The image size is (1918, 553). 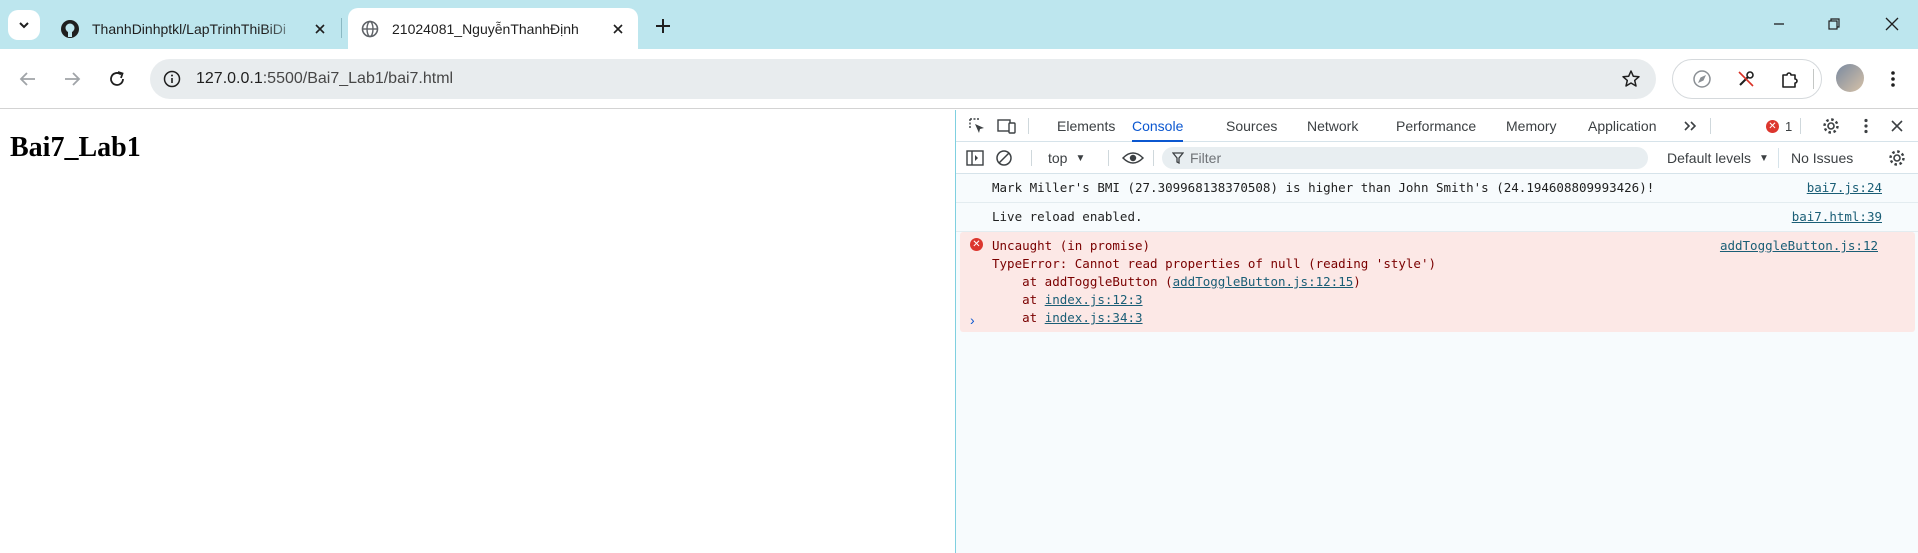 I want to click on window-close-button, so click(x=1892, y=24).